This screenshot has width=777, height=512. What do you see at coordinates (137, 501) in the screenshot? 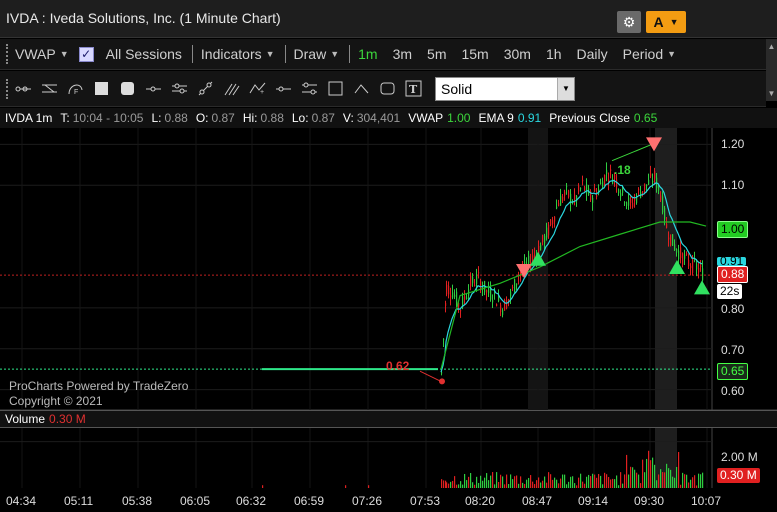
I see `x-tick: 05:38` at bounding box center [137, 501].